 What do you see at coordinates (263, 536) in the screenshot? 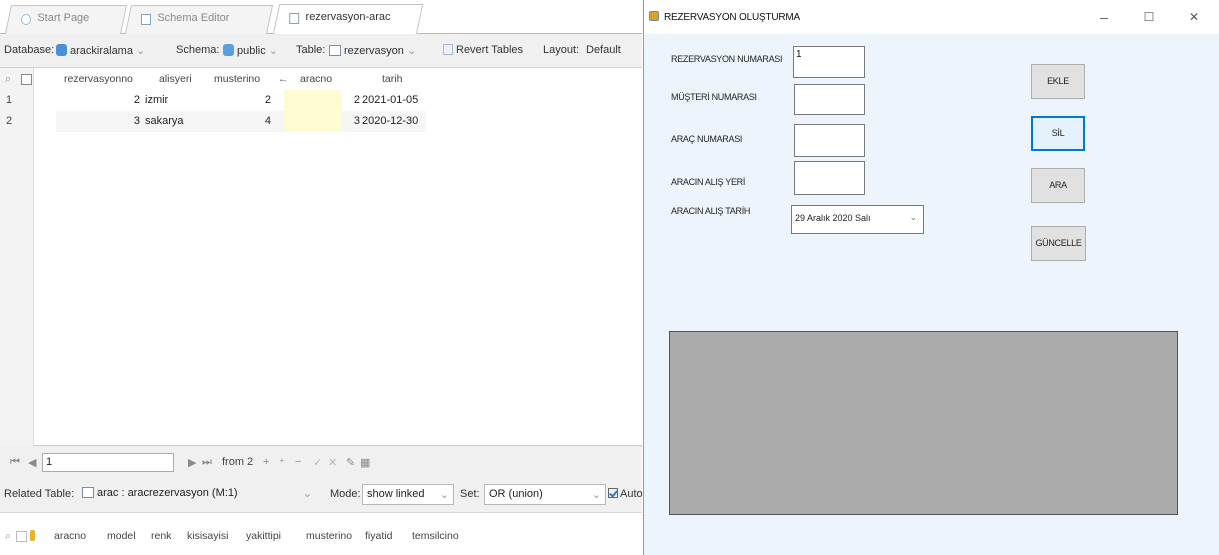
I see `column-header: yakittipi` at bounding box center [263, 536].